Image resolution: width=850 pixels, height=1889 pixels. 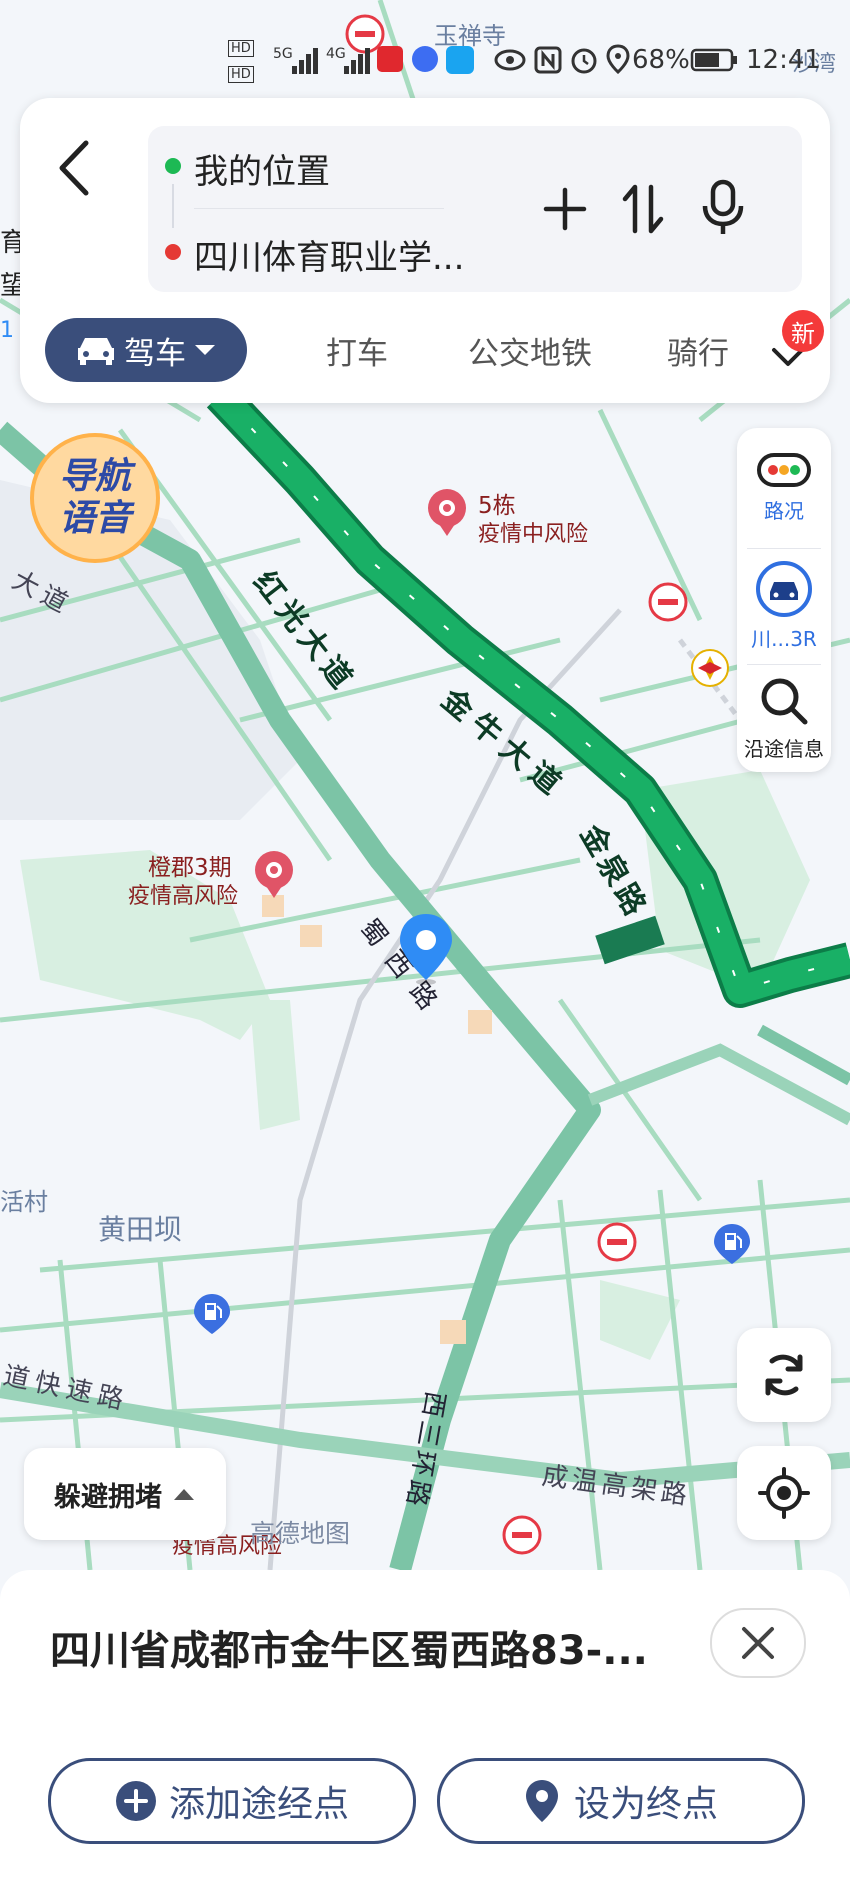 What do you see at coordinates (460, 60) in the screenshot?
I see `search-app-icon` at bounding box center [460, 60].